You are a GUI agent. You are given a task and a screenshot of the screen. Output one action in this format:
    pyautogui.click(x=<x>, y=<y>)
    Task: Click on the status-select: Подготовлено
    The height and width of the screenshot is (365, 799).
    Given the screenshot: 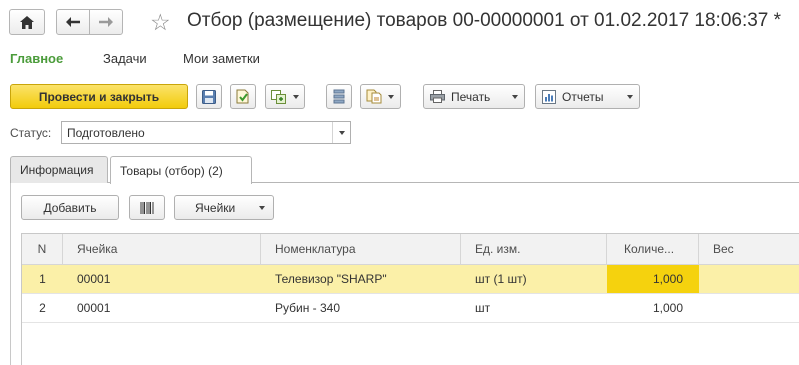 What is the action you would take?
    pyautogui.click(x=206, y=132)
    